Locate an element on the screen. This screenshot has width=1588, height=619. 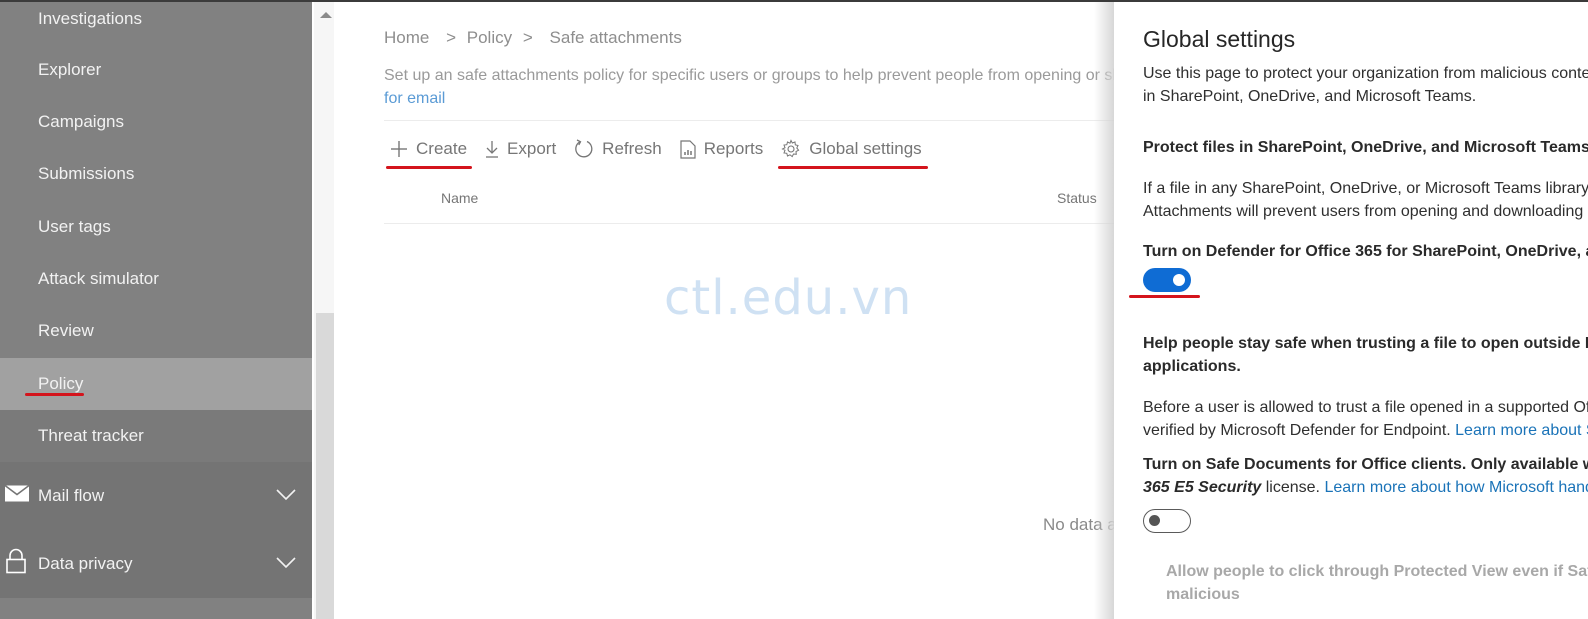
safe-documents-toggle is located at coordinates (1167, 521).